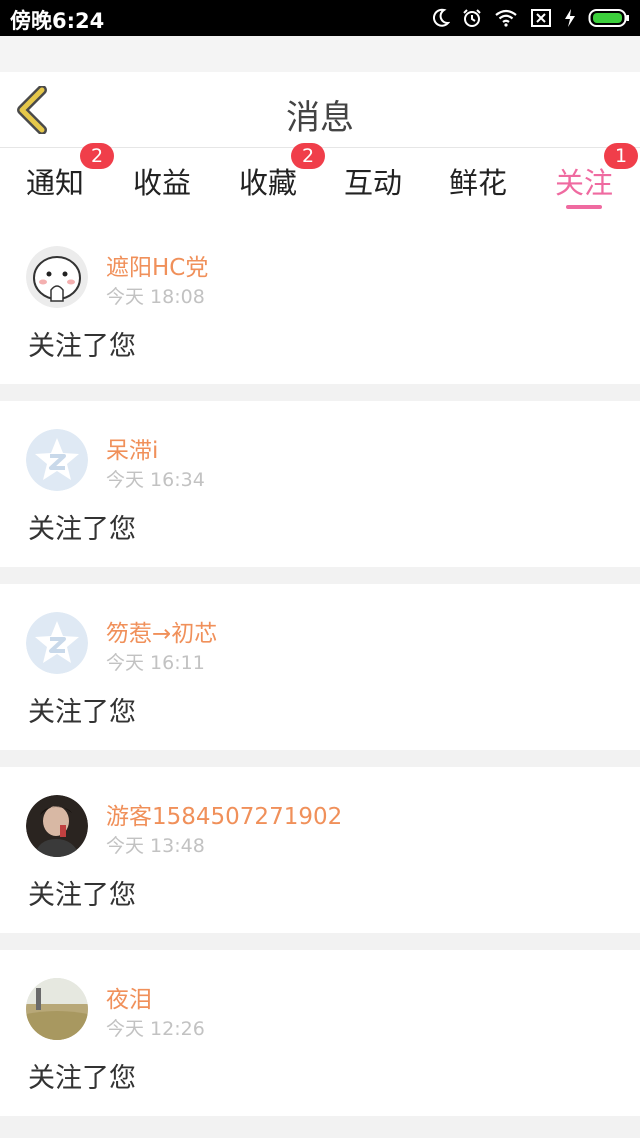  Describe the element at coordinates (320, 18) in the screenshot. I see `status-bar: 傍晚6:24` at that location.